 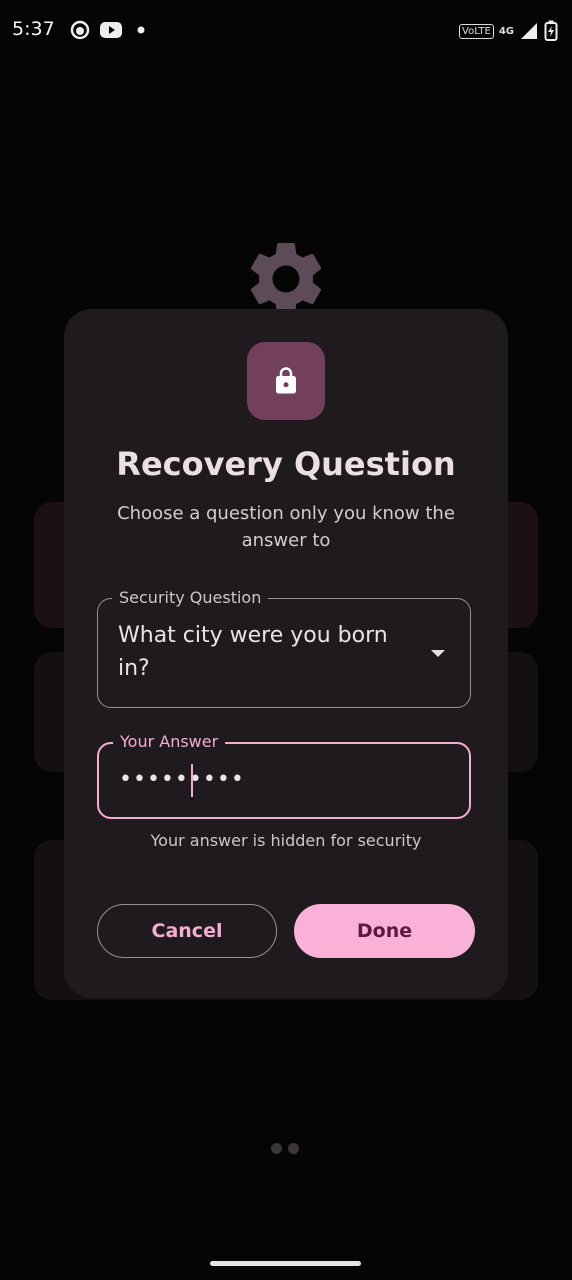 What do you see at coordinates (476, 31) in the screenshot?
I see `volte-badge: VoLTE` at bounding box center [476, 31].